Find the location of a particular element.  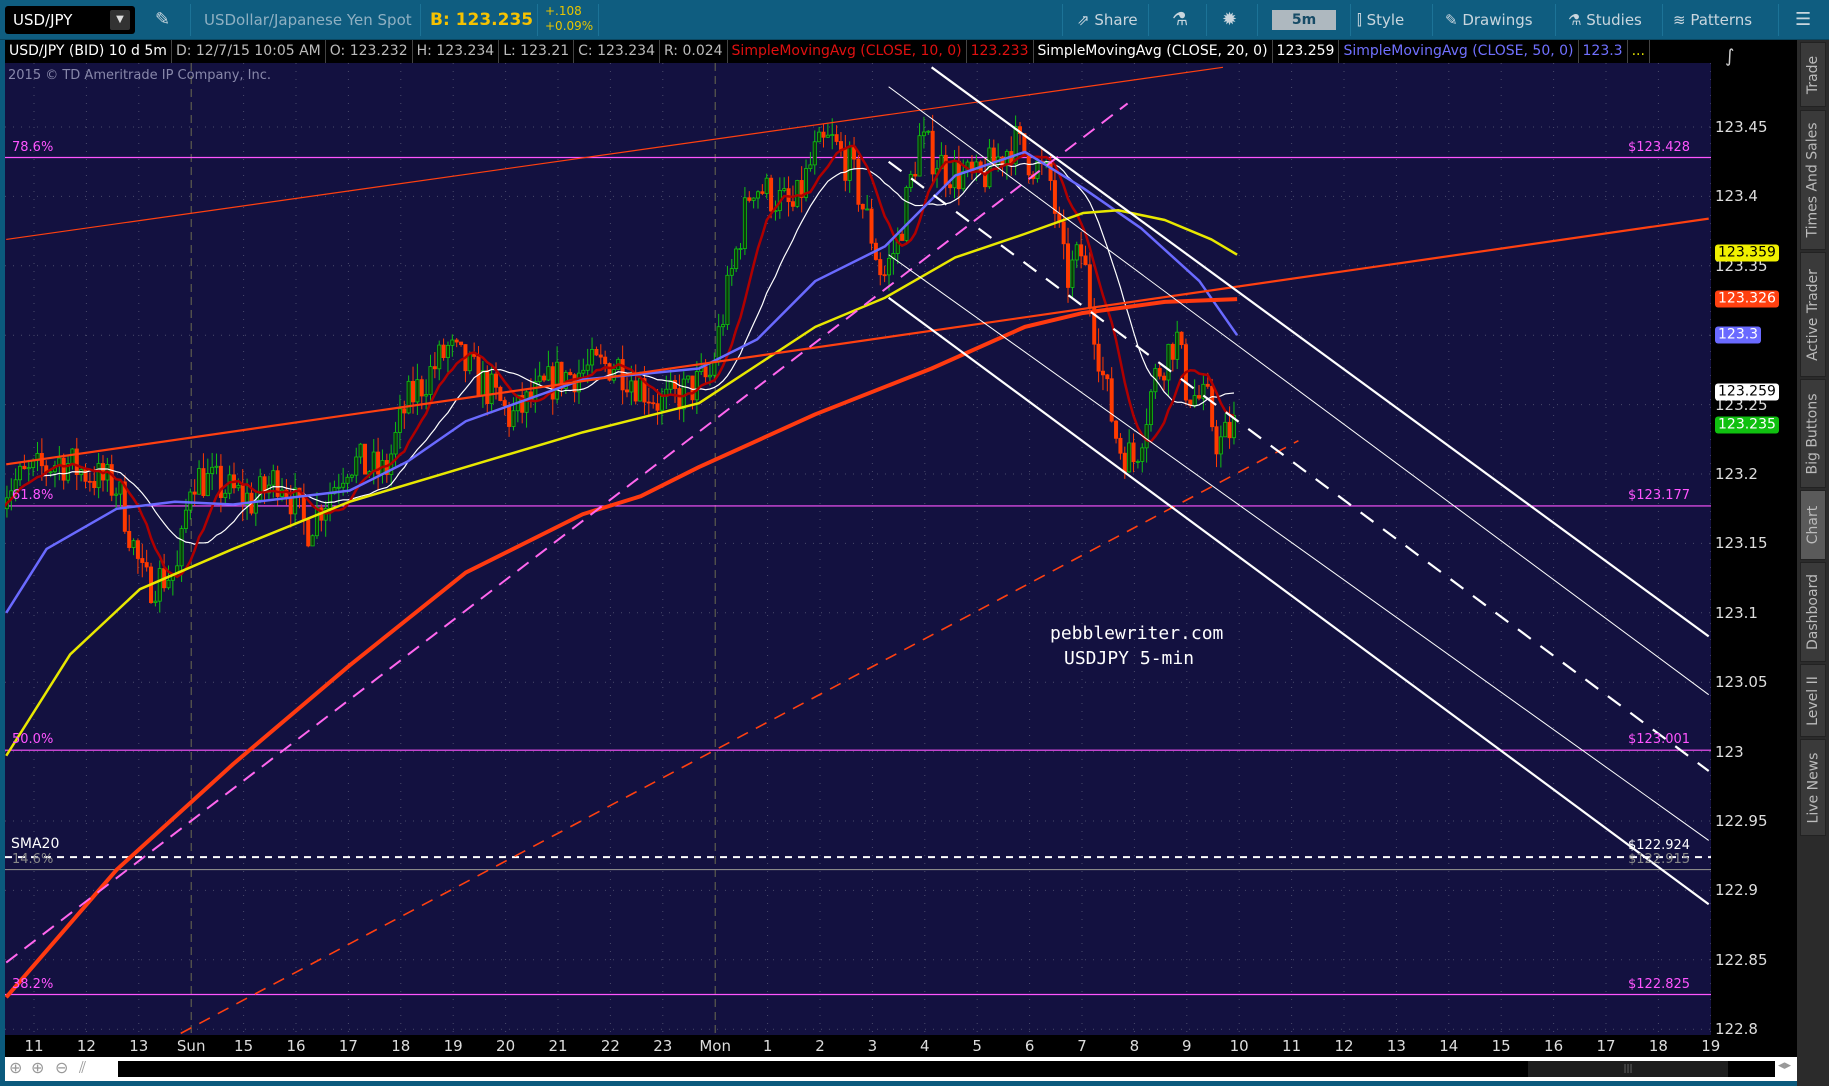

sidebar-tab-label: Level II is located at coordinates (1813, 700).